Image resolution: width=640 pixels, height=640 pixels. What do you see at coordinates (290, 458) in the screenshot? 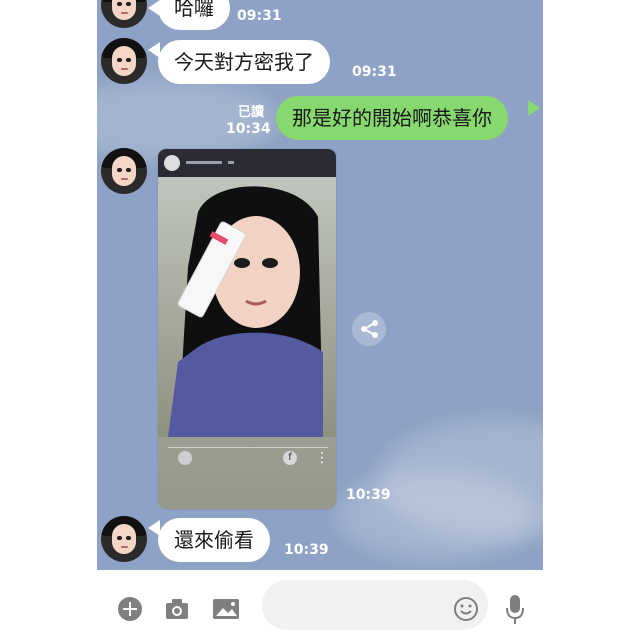
I see `facebook-icon: f` at bounding box center [290, 458].